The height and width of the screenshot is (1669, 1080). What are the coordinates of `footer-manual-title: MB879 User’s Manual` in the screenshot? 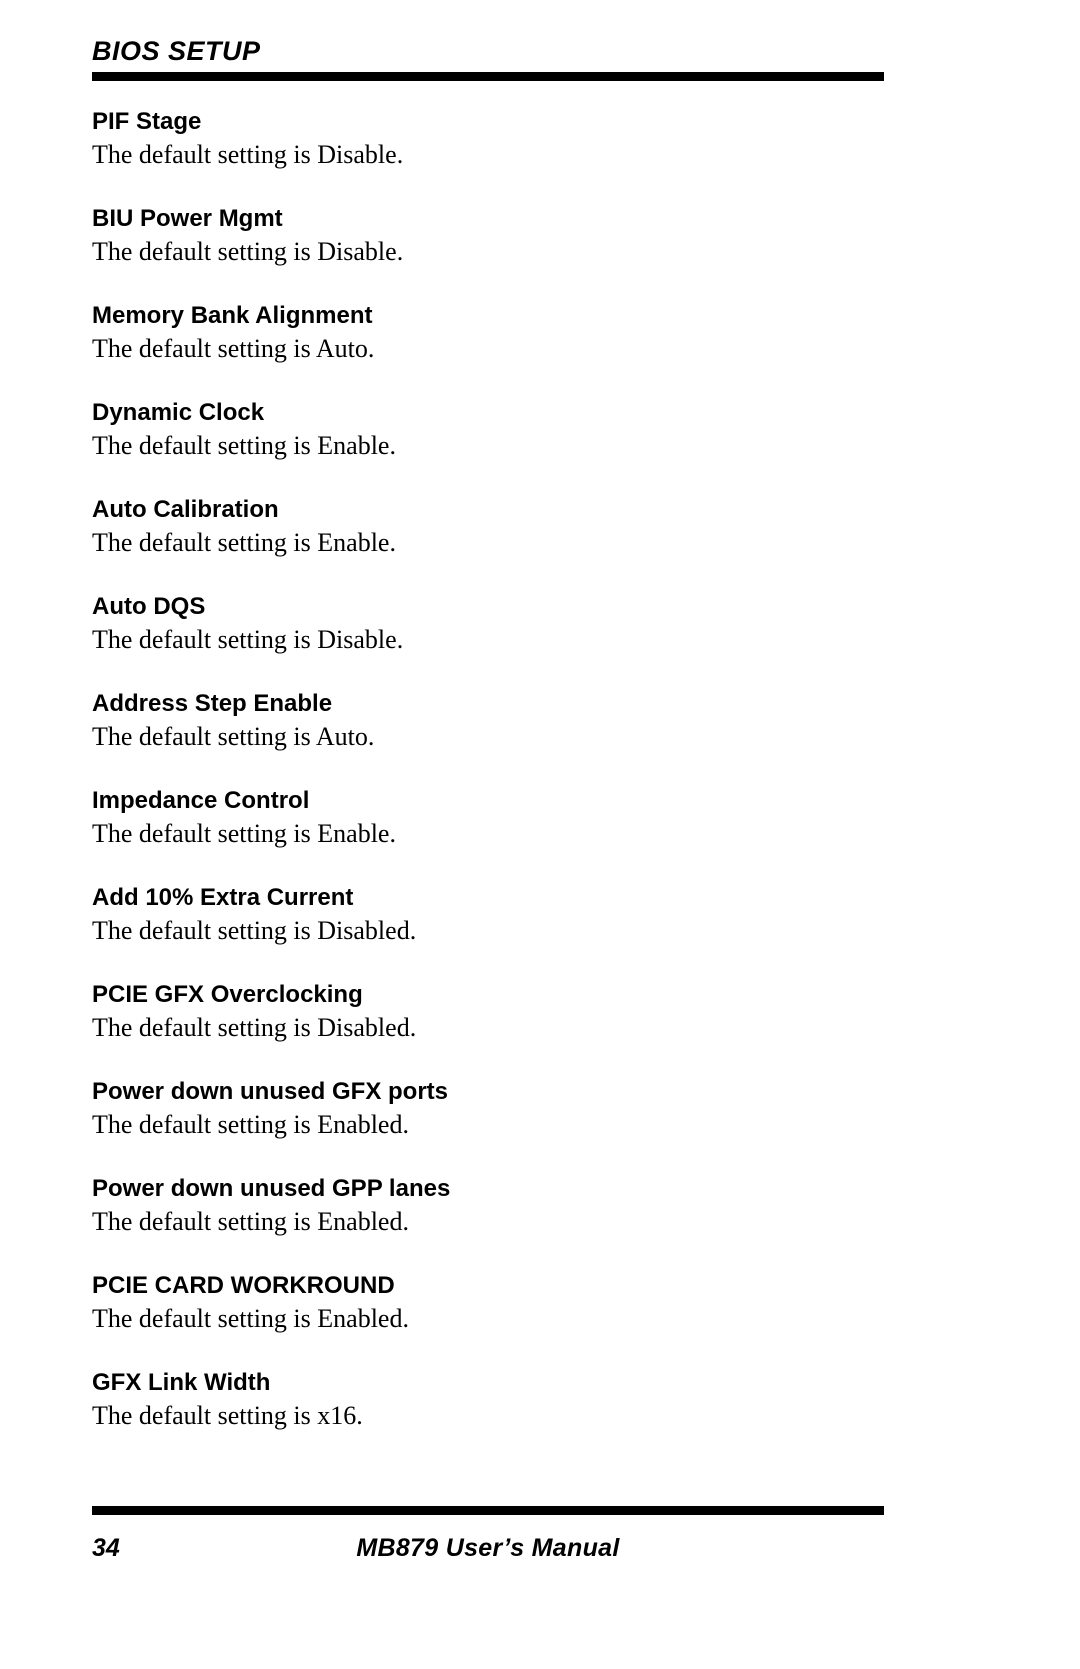 It's located at (488, 1548).